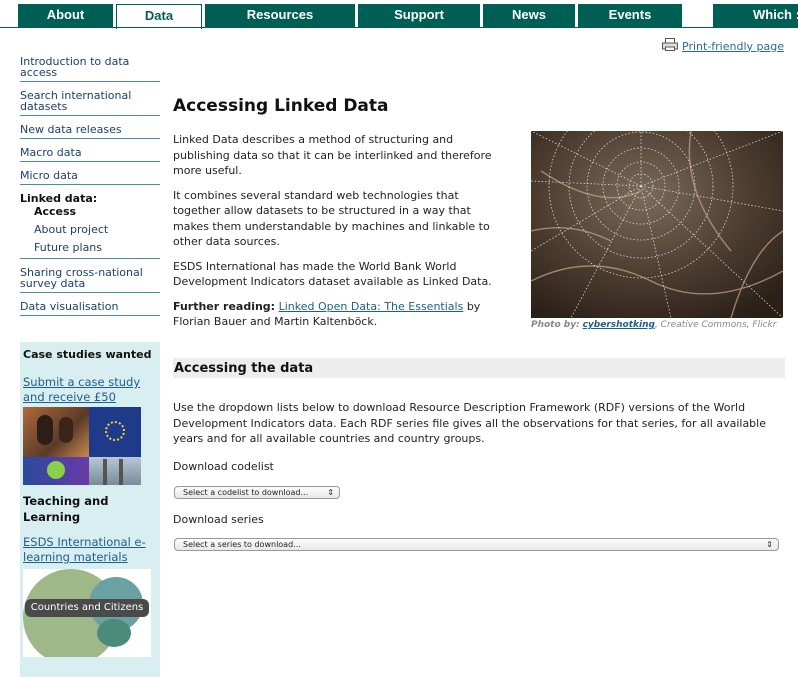 The image size is (798, 677). What do you see at coordinates (90, 153) in the screenshot?
I see `leftnav-macro: Macro data` at bounding box center [90, 153].